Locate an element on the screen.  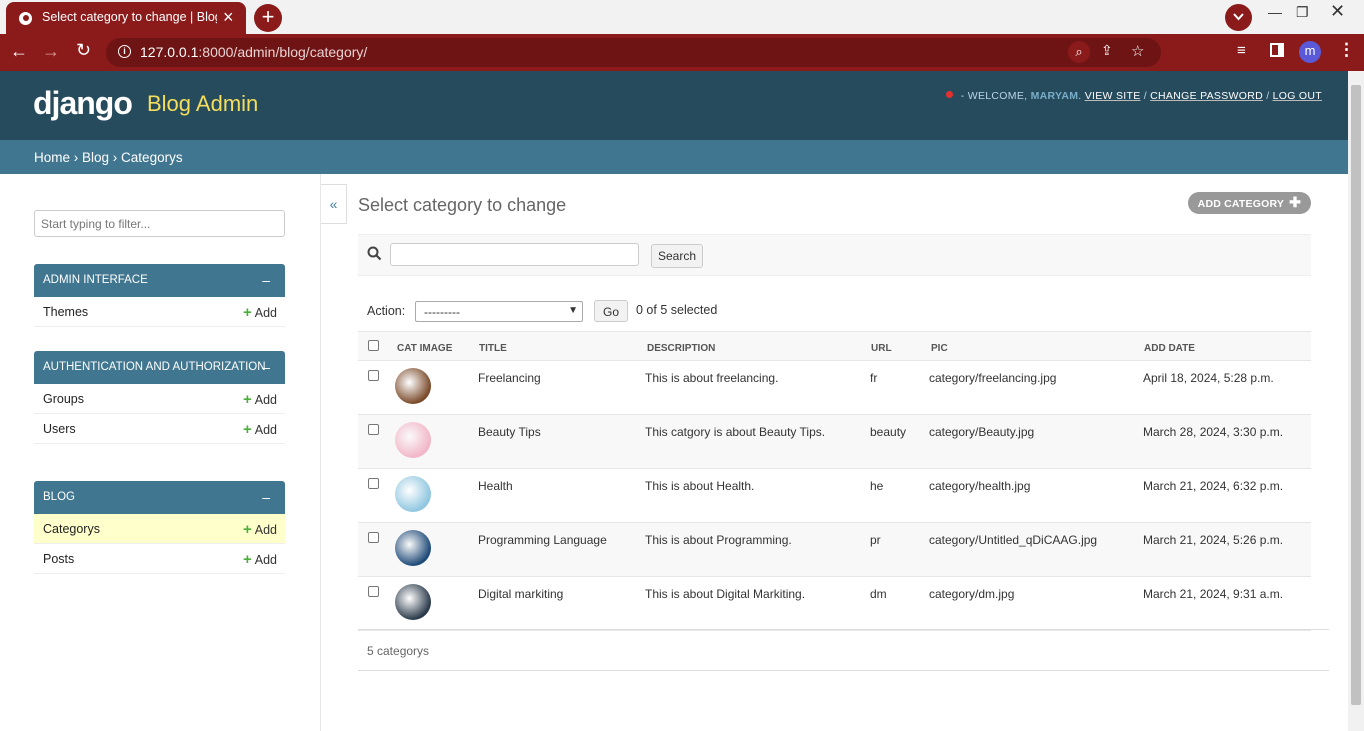
cell-title: Health is located at coordinates (495, 486).